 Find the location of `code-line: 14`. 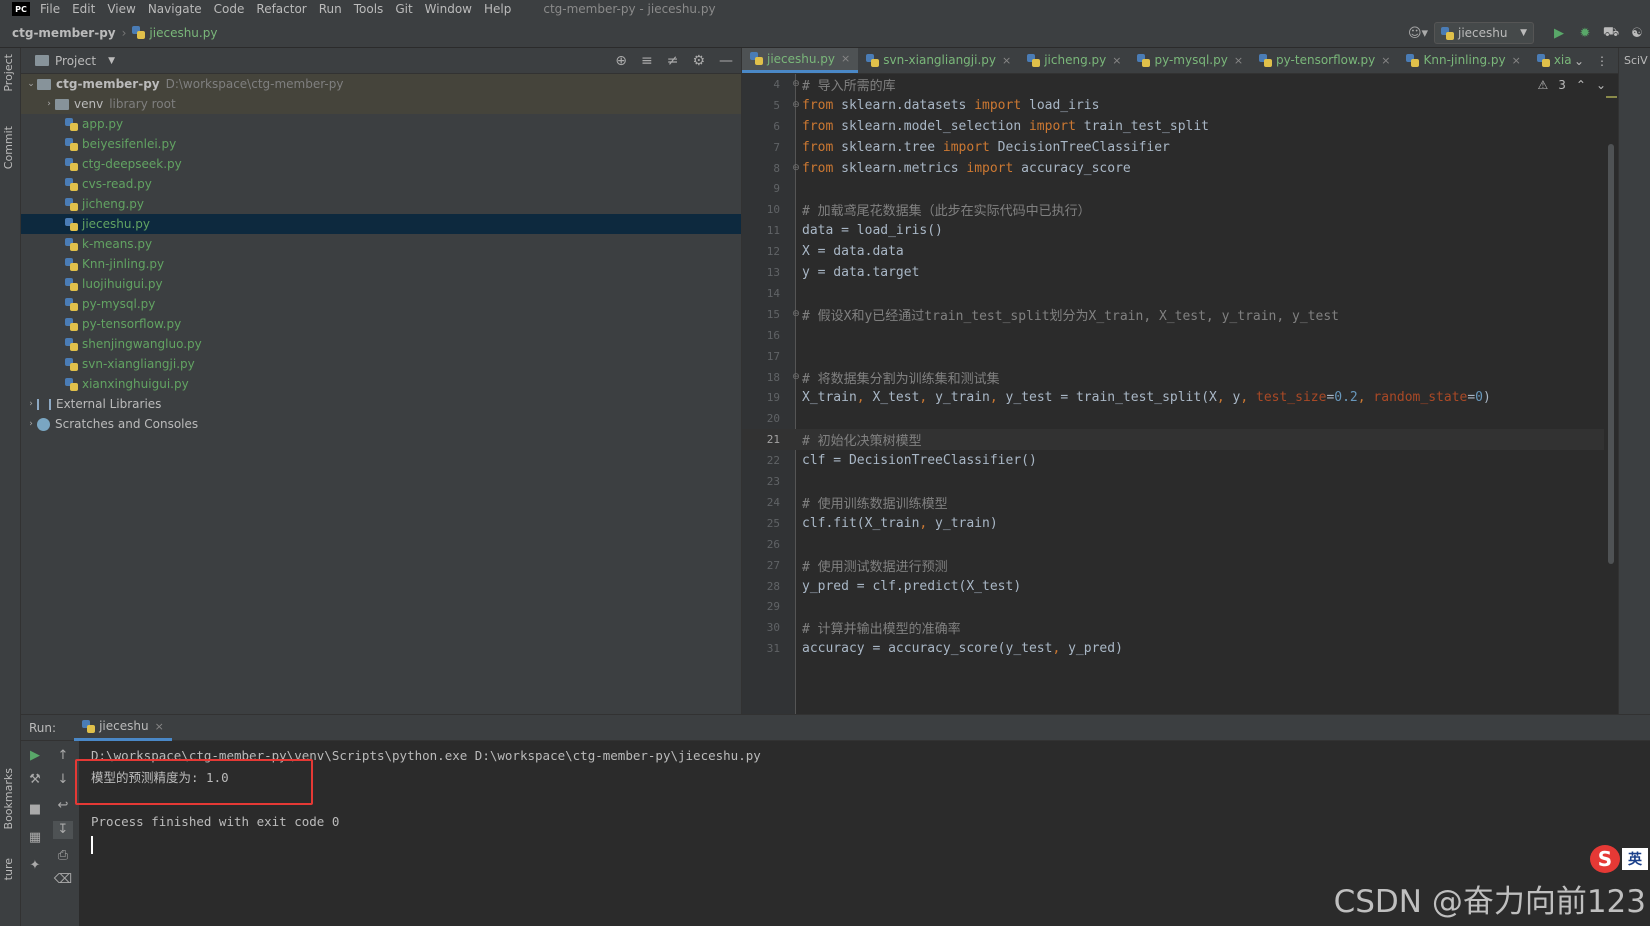

code-line: 14 is located at coordinates (1180, 293).